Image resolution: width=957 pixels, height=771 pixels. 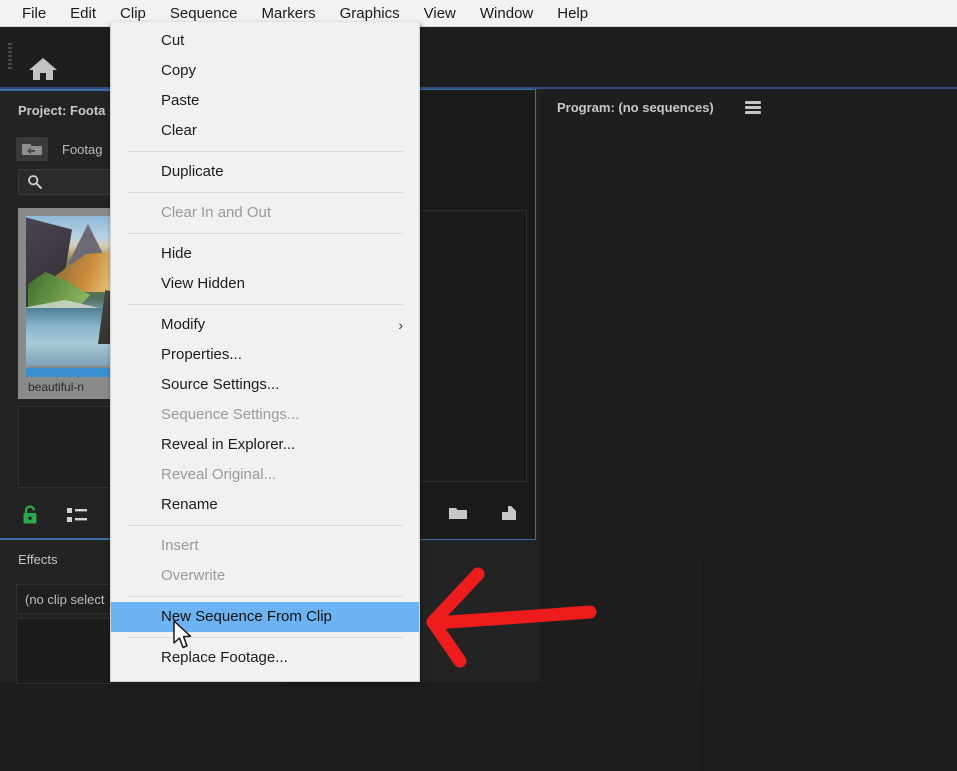 I want to click on menu-item-new-sequence-from-clip: New Sequence From Clip, so click(x=265, y=617).